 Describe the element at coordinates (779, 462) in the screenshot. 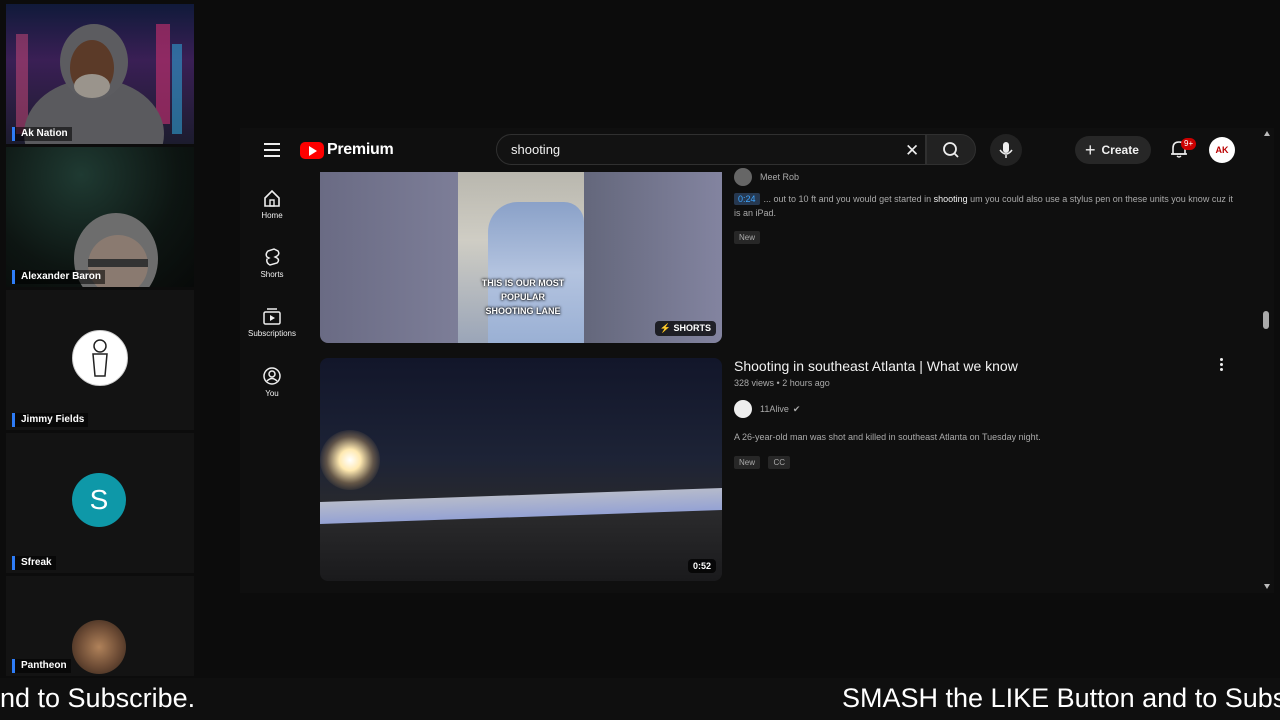

I see `cc-chip: CC` at that location.